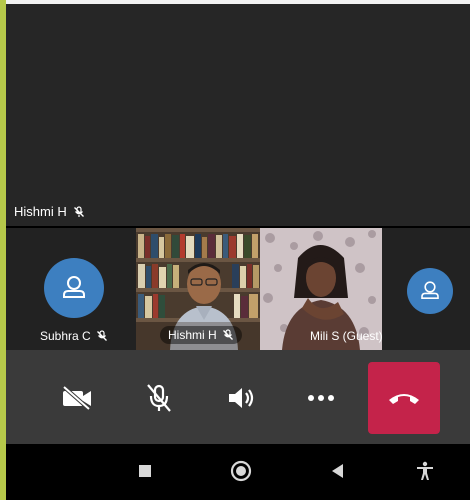  I want to click on speaker-button, so click(241, 398).